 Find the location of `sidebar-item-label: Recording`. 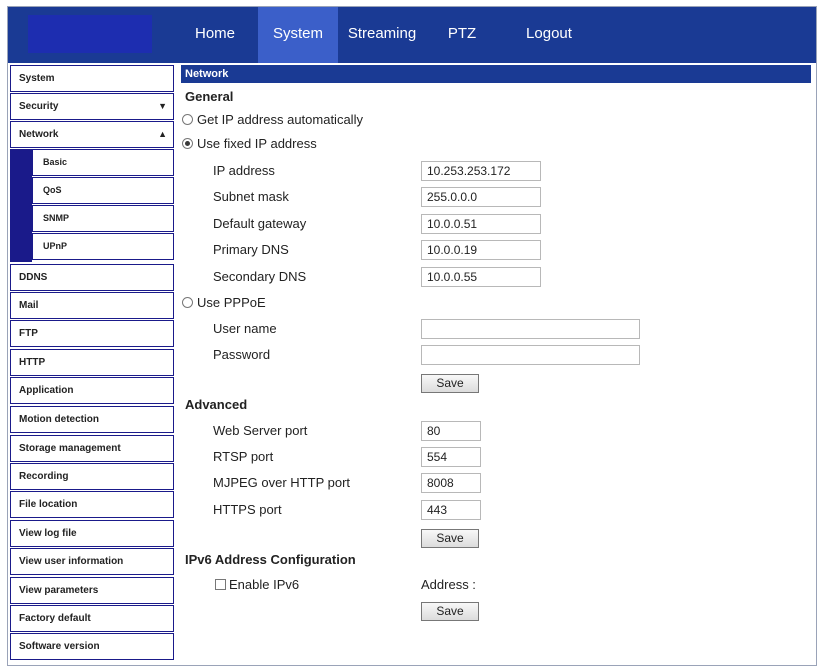

sidebar-item-label: Recording is located at coordinates (44, 476).